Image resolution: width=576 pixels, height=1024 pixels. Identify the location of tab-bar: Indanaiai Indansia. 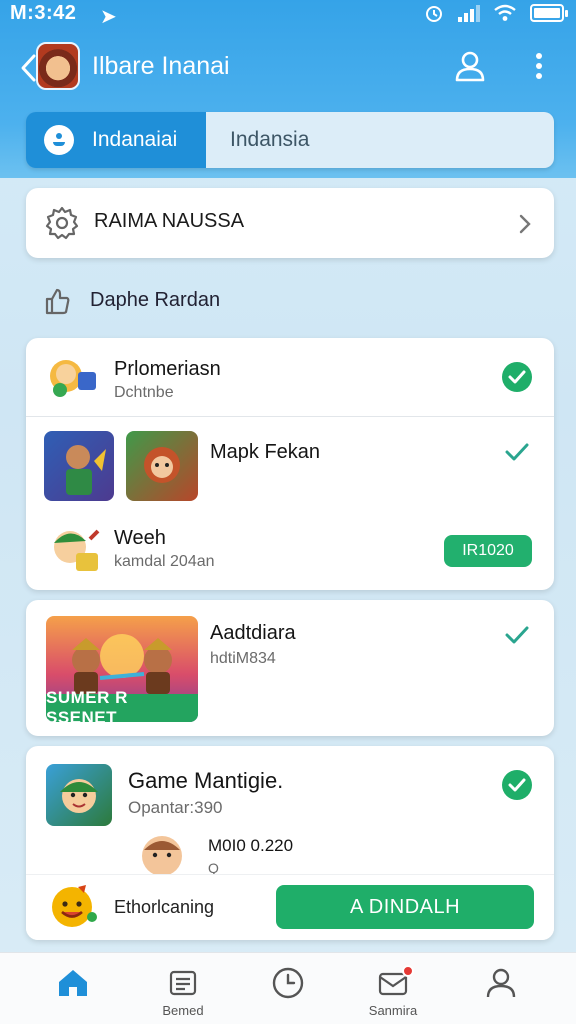
(290, 140).